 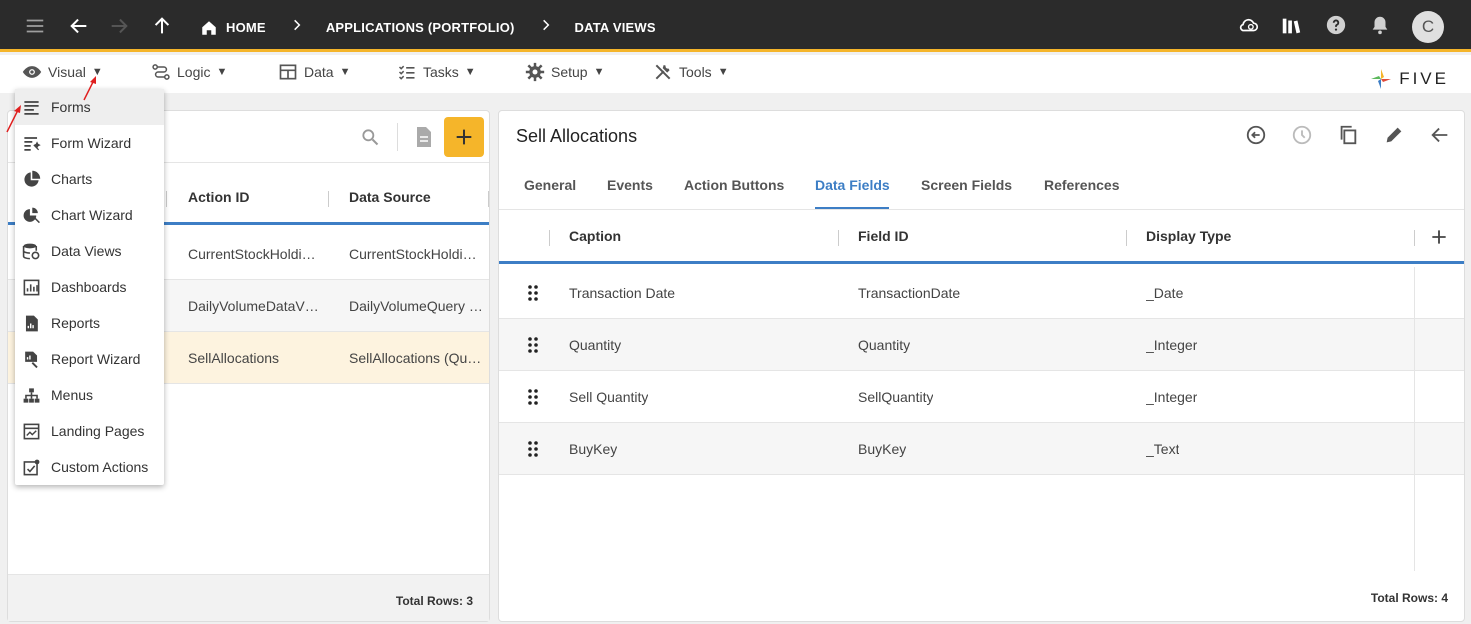 What do you see at coordinates (609, 397) in the screenshot?
I see `cell-caption: Sell Quantity` at bounding box center [609, 397].